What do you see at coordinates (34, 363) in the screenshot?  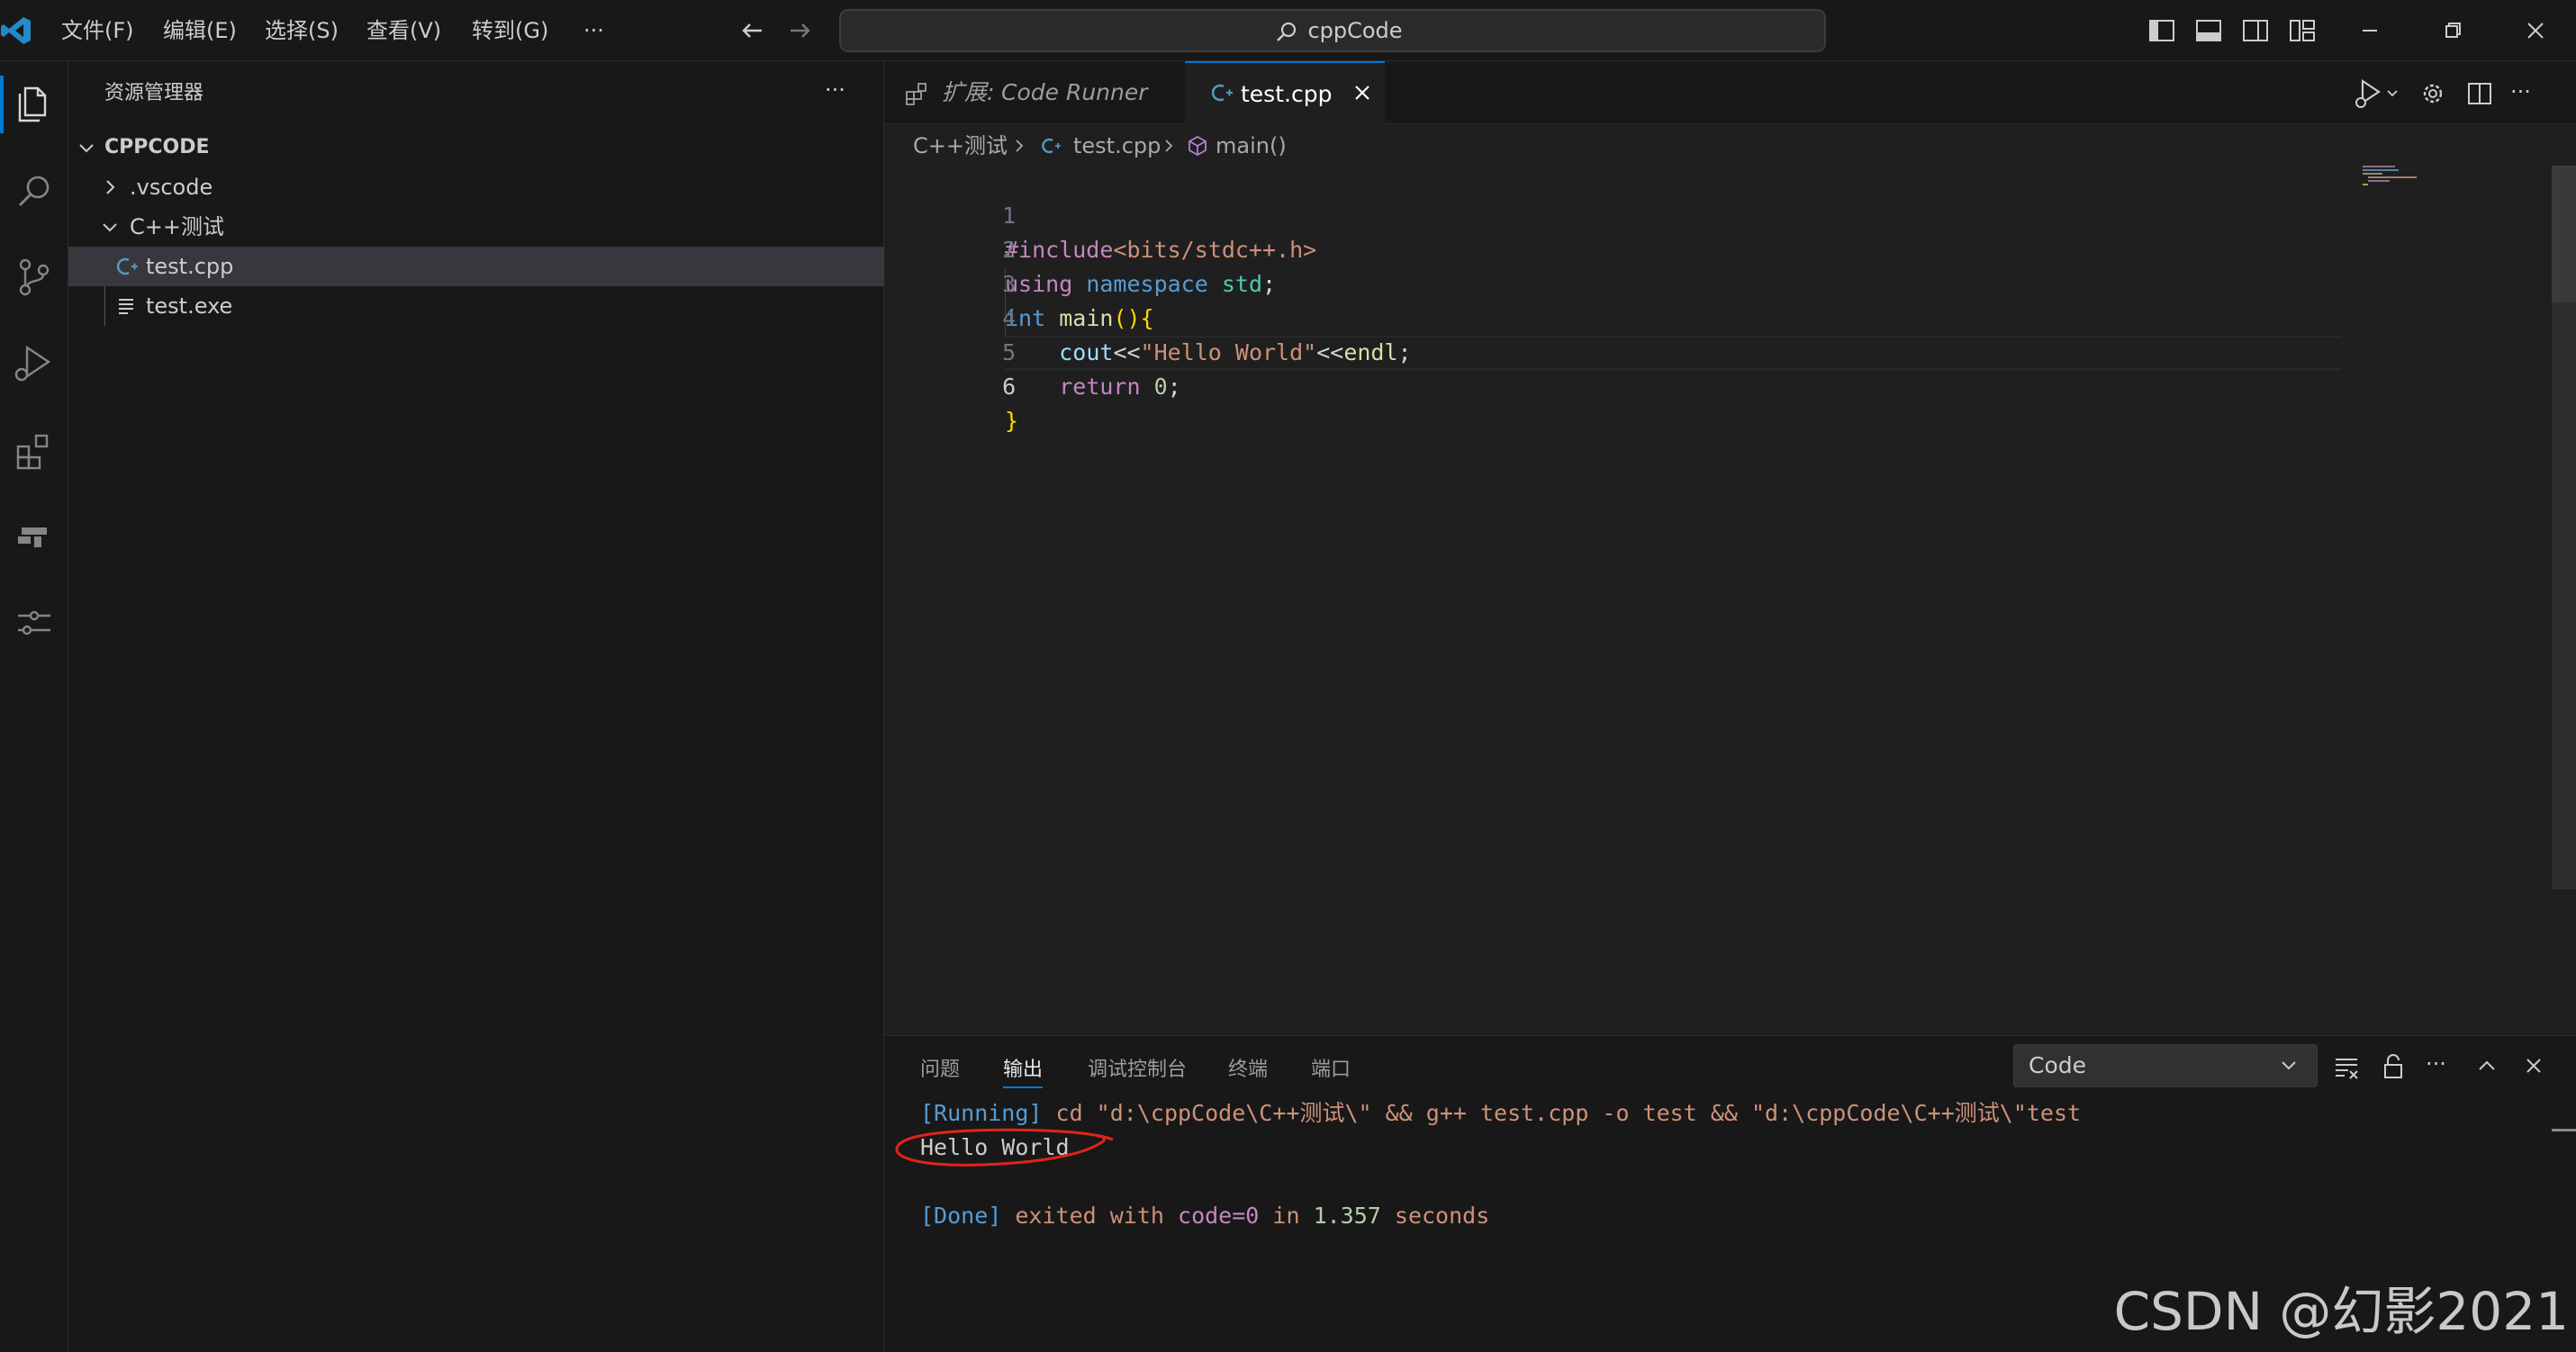 I see `run-debug-icon` at bounding box center [34, 363].